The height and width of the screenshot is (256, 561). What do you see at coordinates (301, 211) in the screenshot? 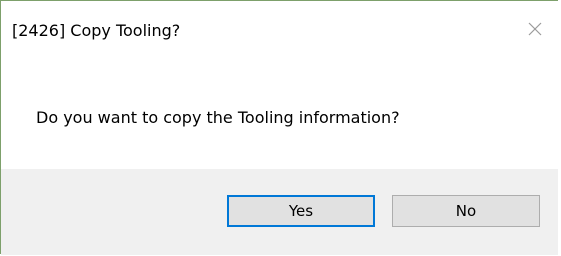
I see `yes-button: Yes` at bounding box center [301, 211].